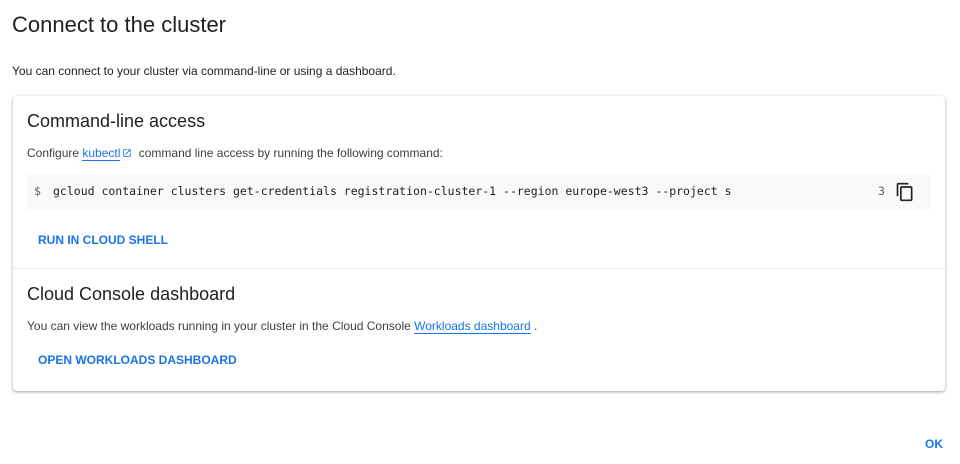  Describe the element at coordinates (905, 192) in the screenshot. I see `copy-icon` at that location.